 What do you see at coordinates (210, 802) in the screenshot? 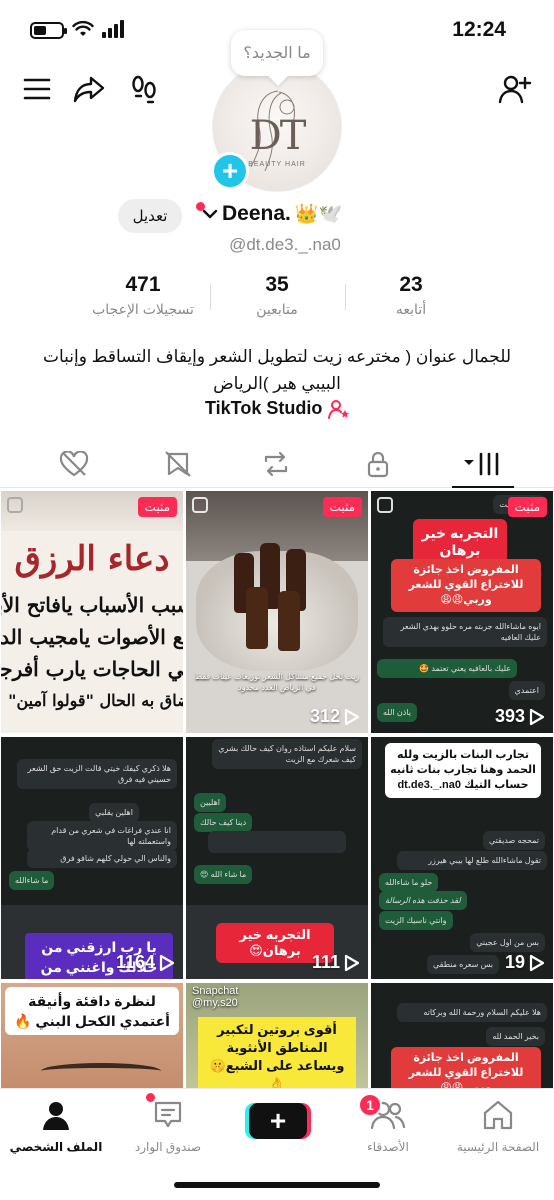
I see `chat-message: اهليين` at bounding box center [210, 802].